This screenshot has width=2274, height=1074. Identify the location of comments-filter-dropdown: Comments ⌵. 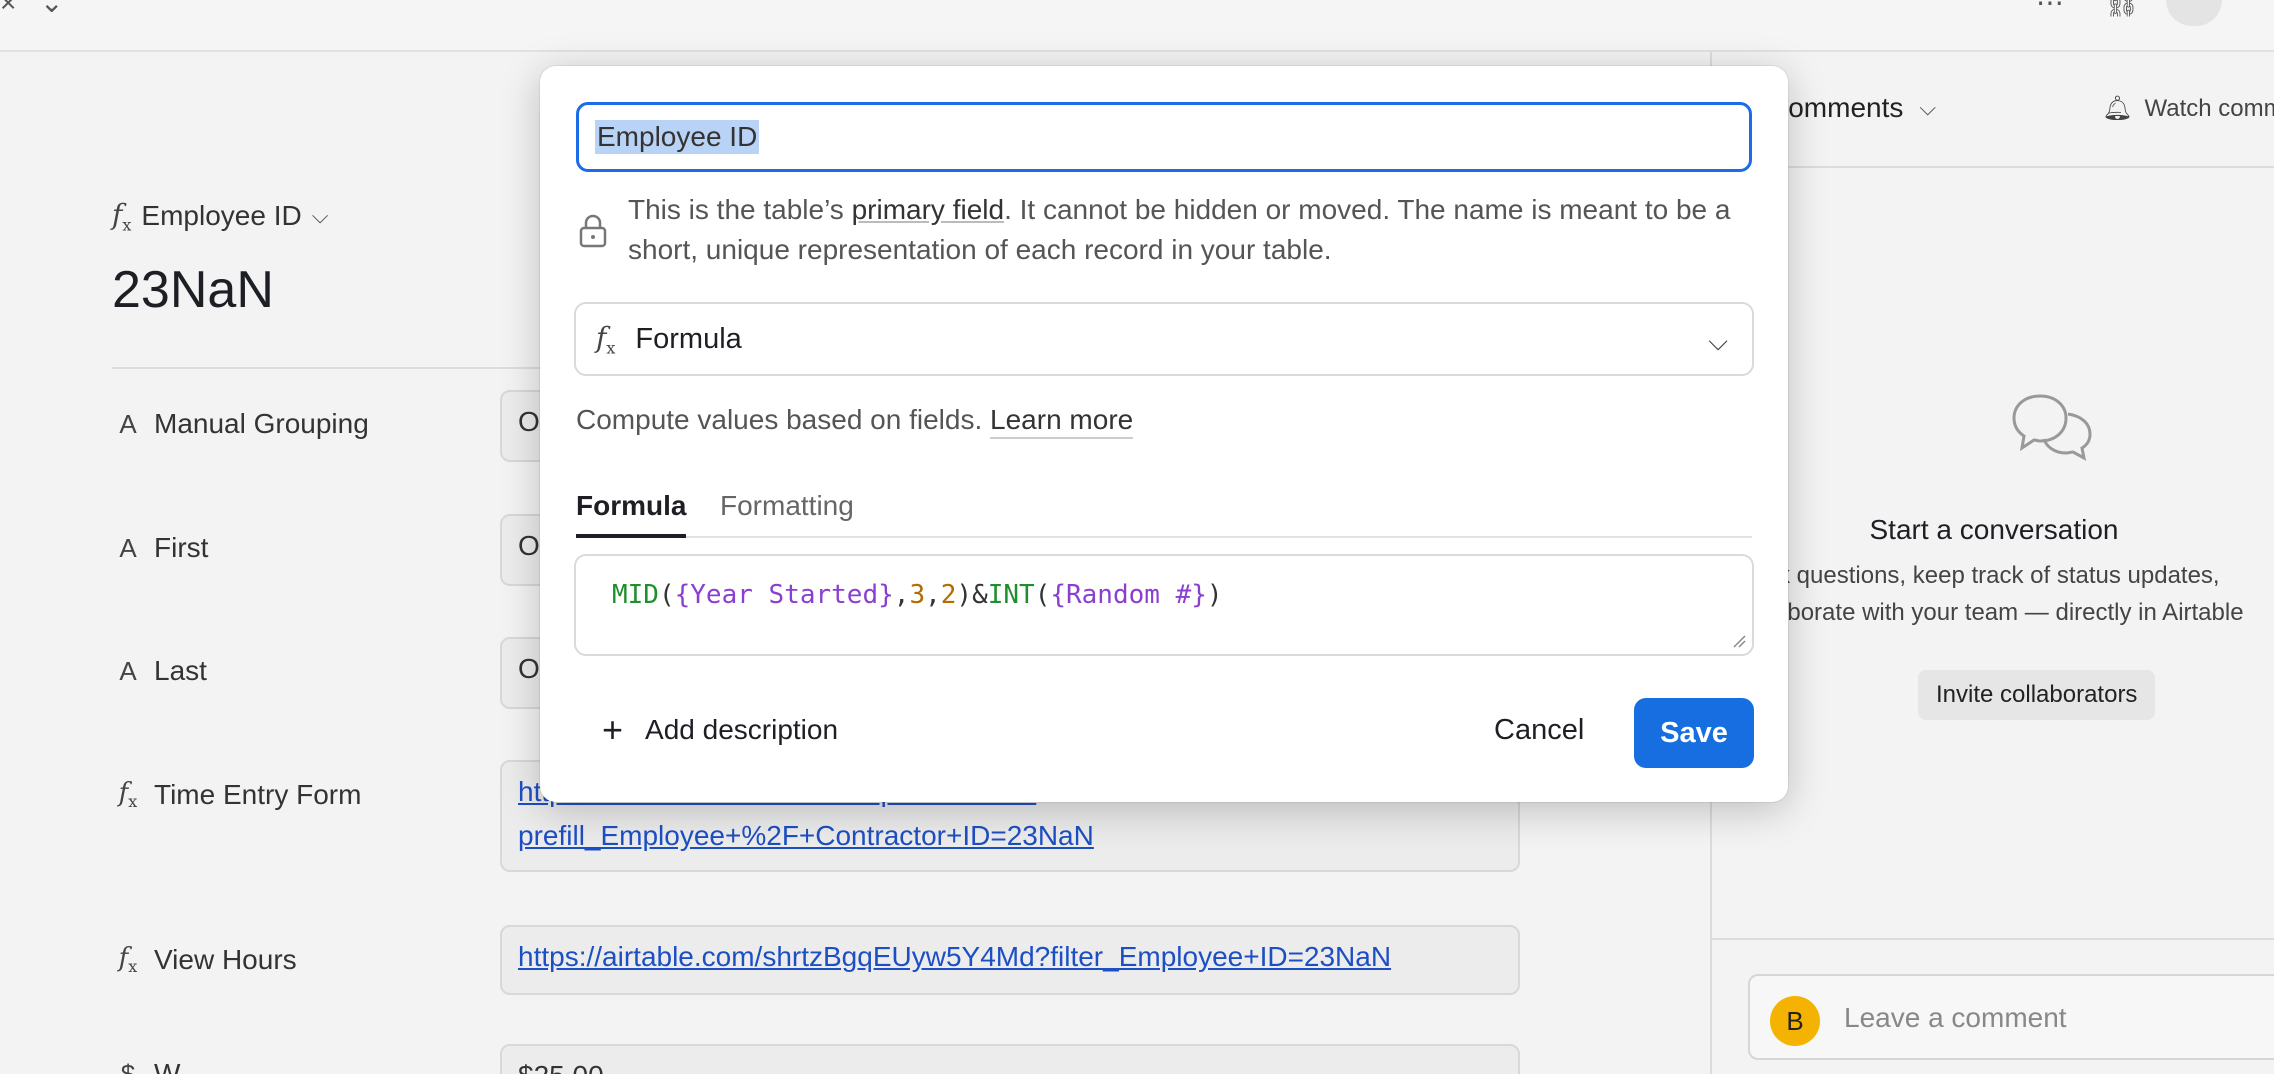
(1852, 108).